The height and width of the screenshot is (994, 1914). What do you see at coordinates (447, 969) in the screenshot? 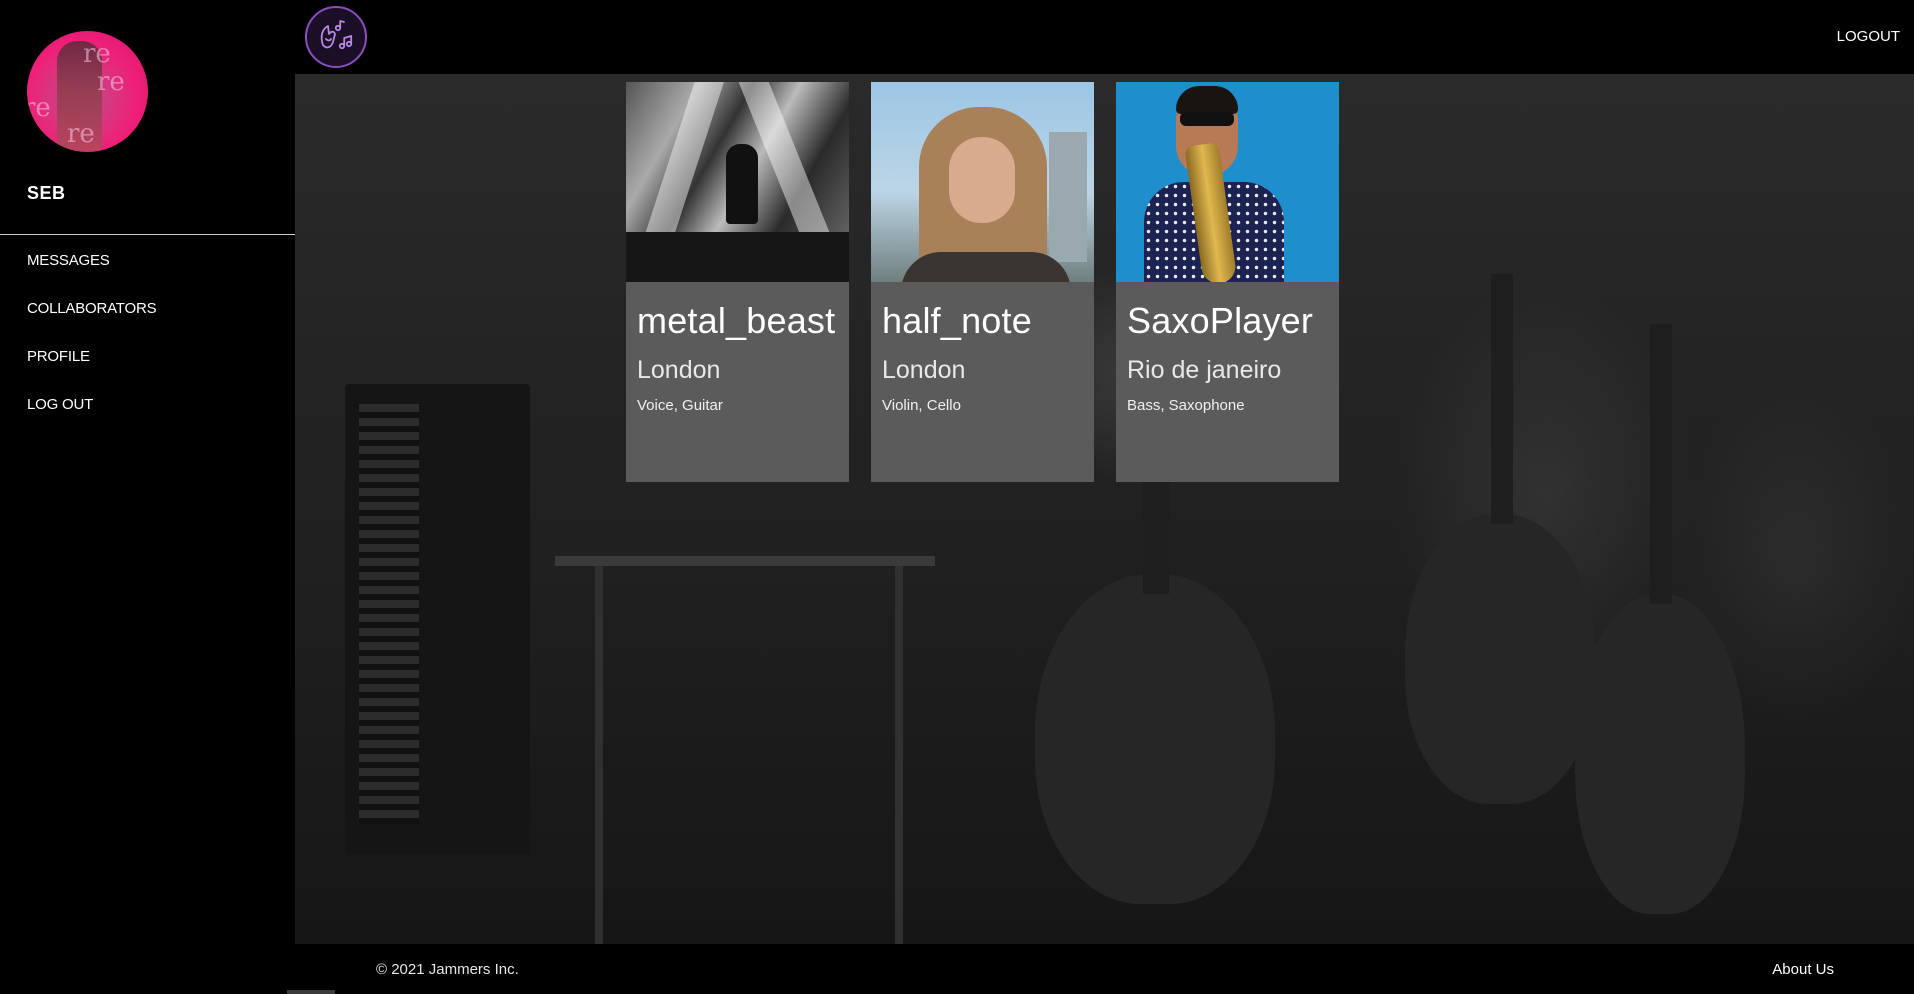
I see `copyright-text: © 2021 Jammers Inc.` at bounding box center [447, 969].